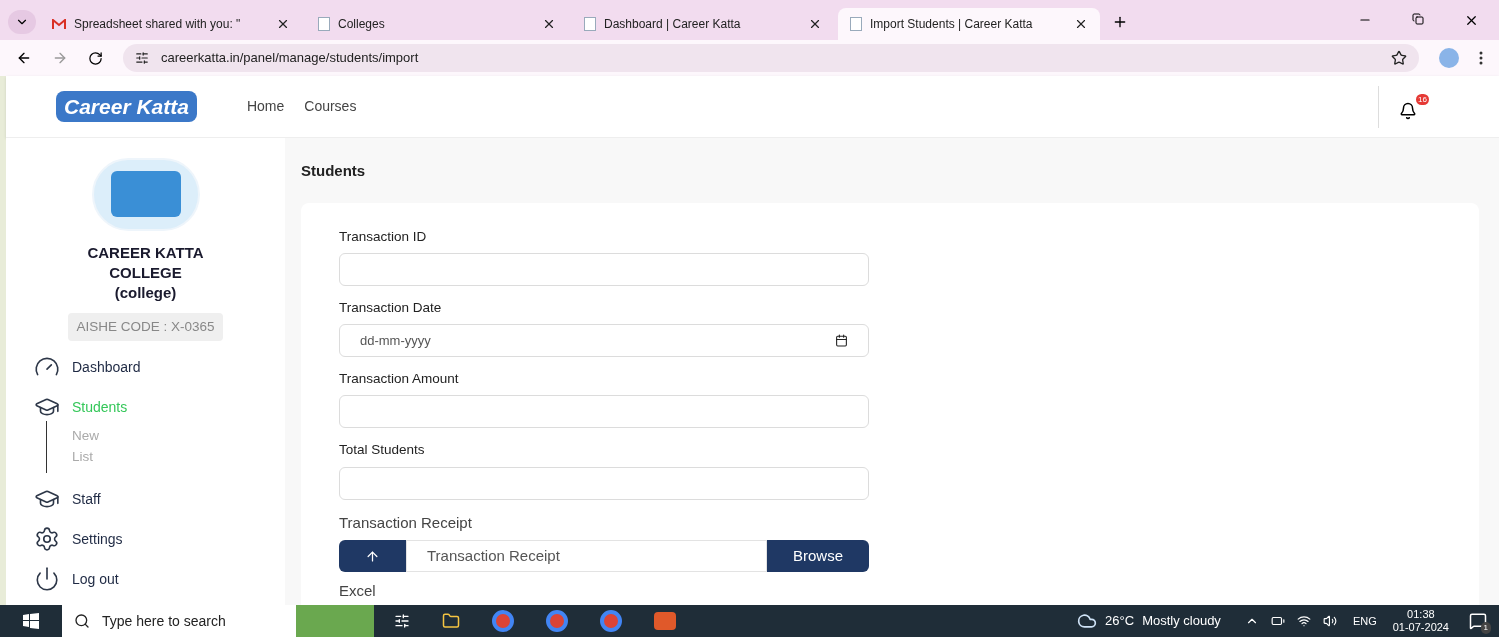 The height and width of the screenshot is (637, 1499). I want to click on url-field: careerkatta.in/panel/manage/students/import, so click(771, 58).